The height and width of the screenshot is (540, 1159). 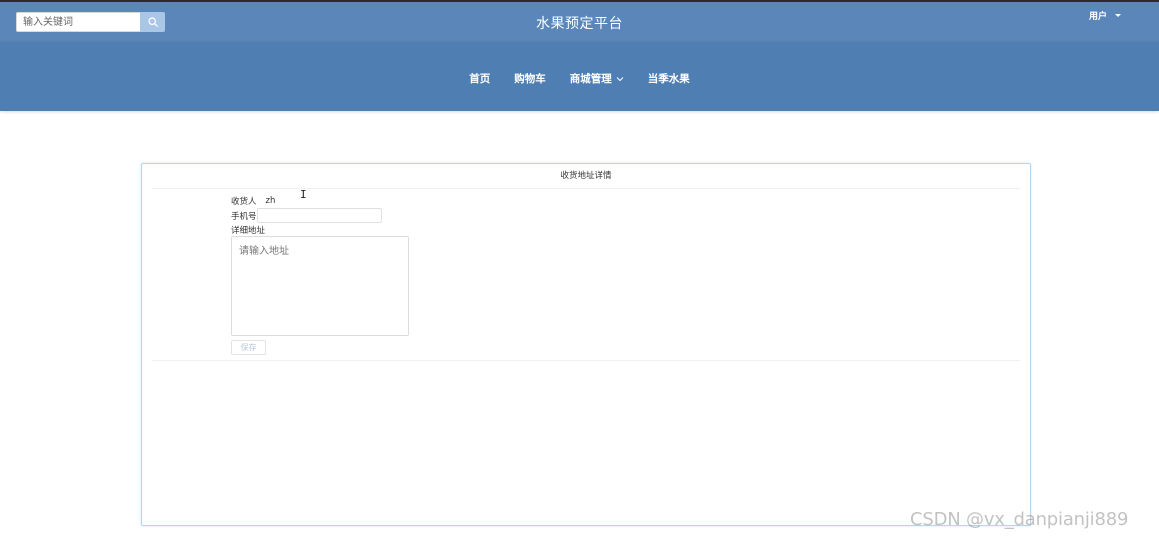 What do you see at coordinates (1118, 15) in the screenshot?
I see `caret-down-icon` at bounding box center [1118, 15].